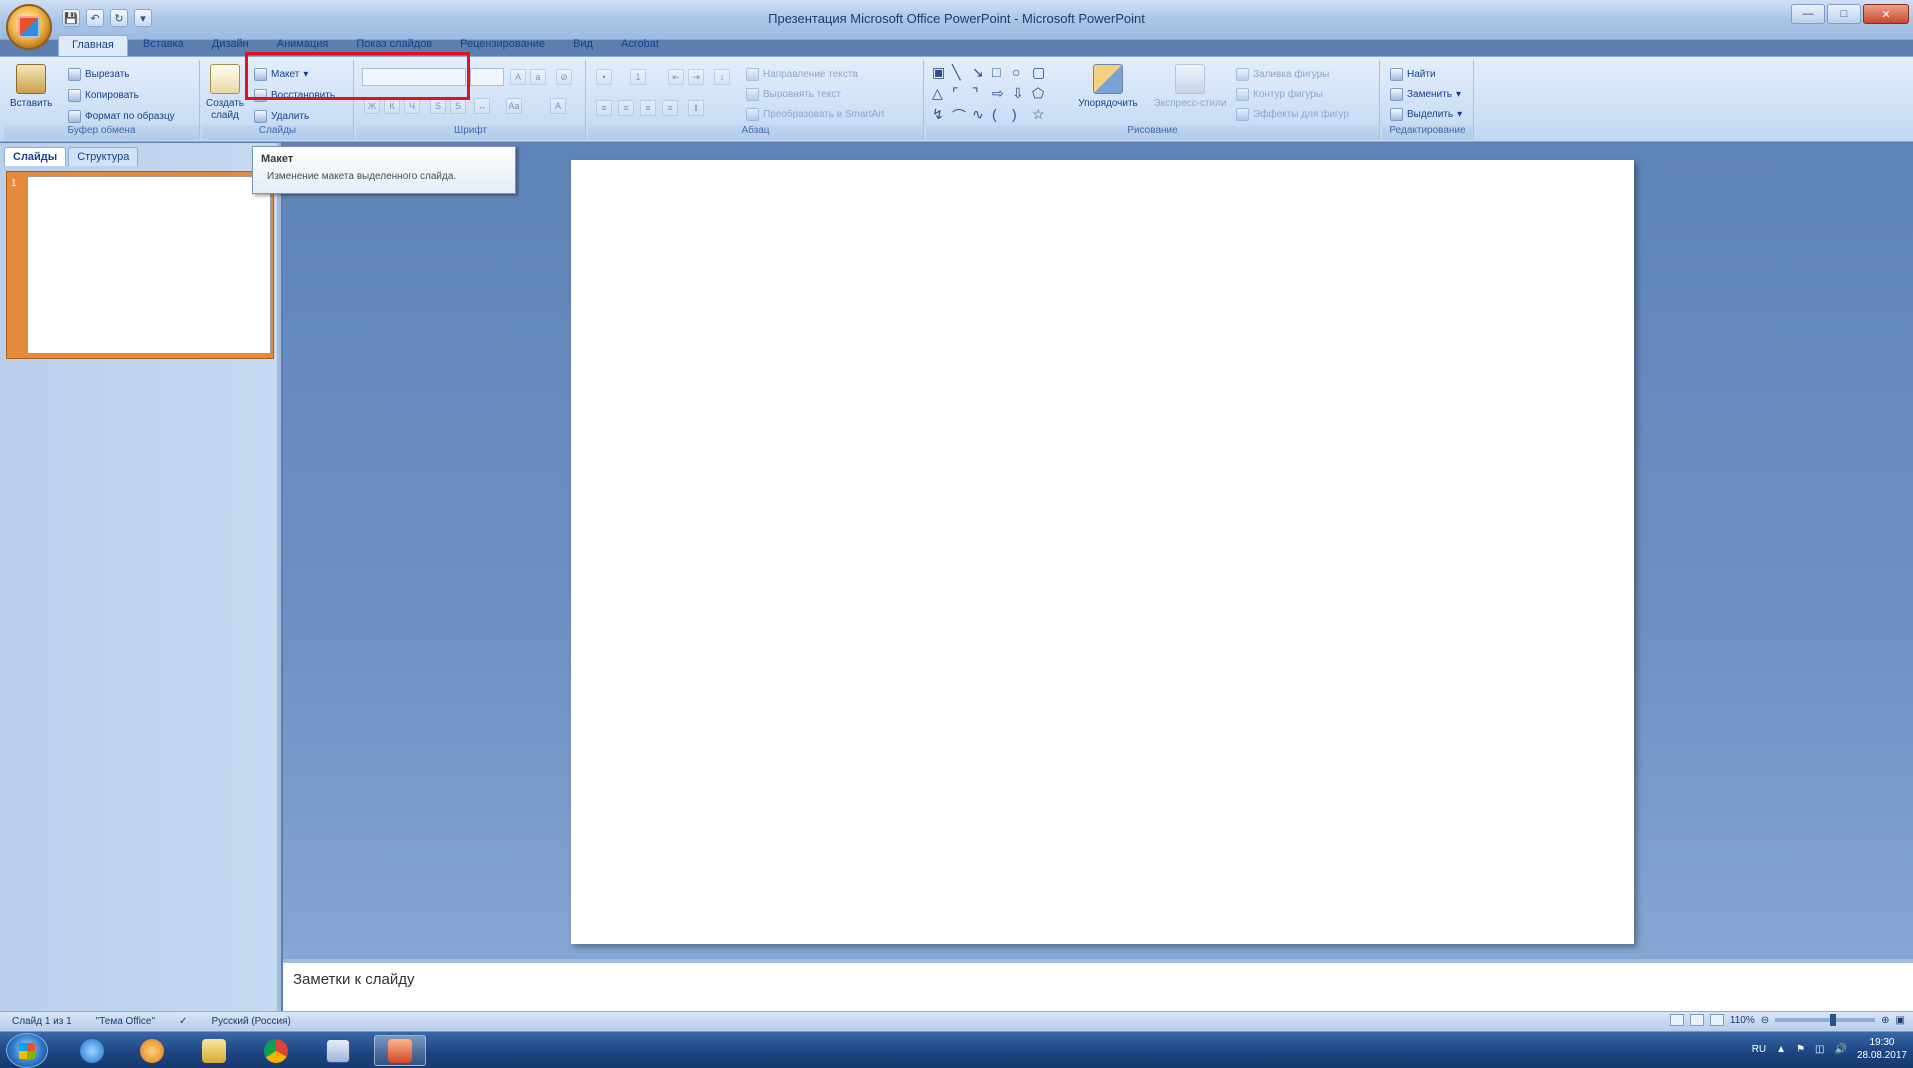 This screenshot has width=1913, height=1068. I want to click on elbow-shape-icon: ⌝, so click(975, 93).